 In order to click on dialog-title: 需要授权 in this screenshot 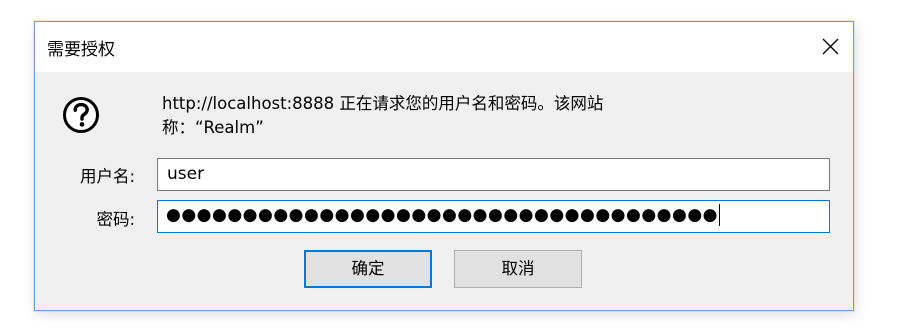, I will do `click(81, 50)`.